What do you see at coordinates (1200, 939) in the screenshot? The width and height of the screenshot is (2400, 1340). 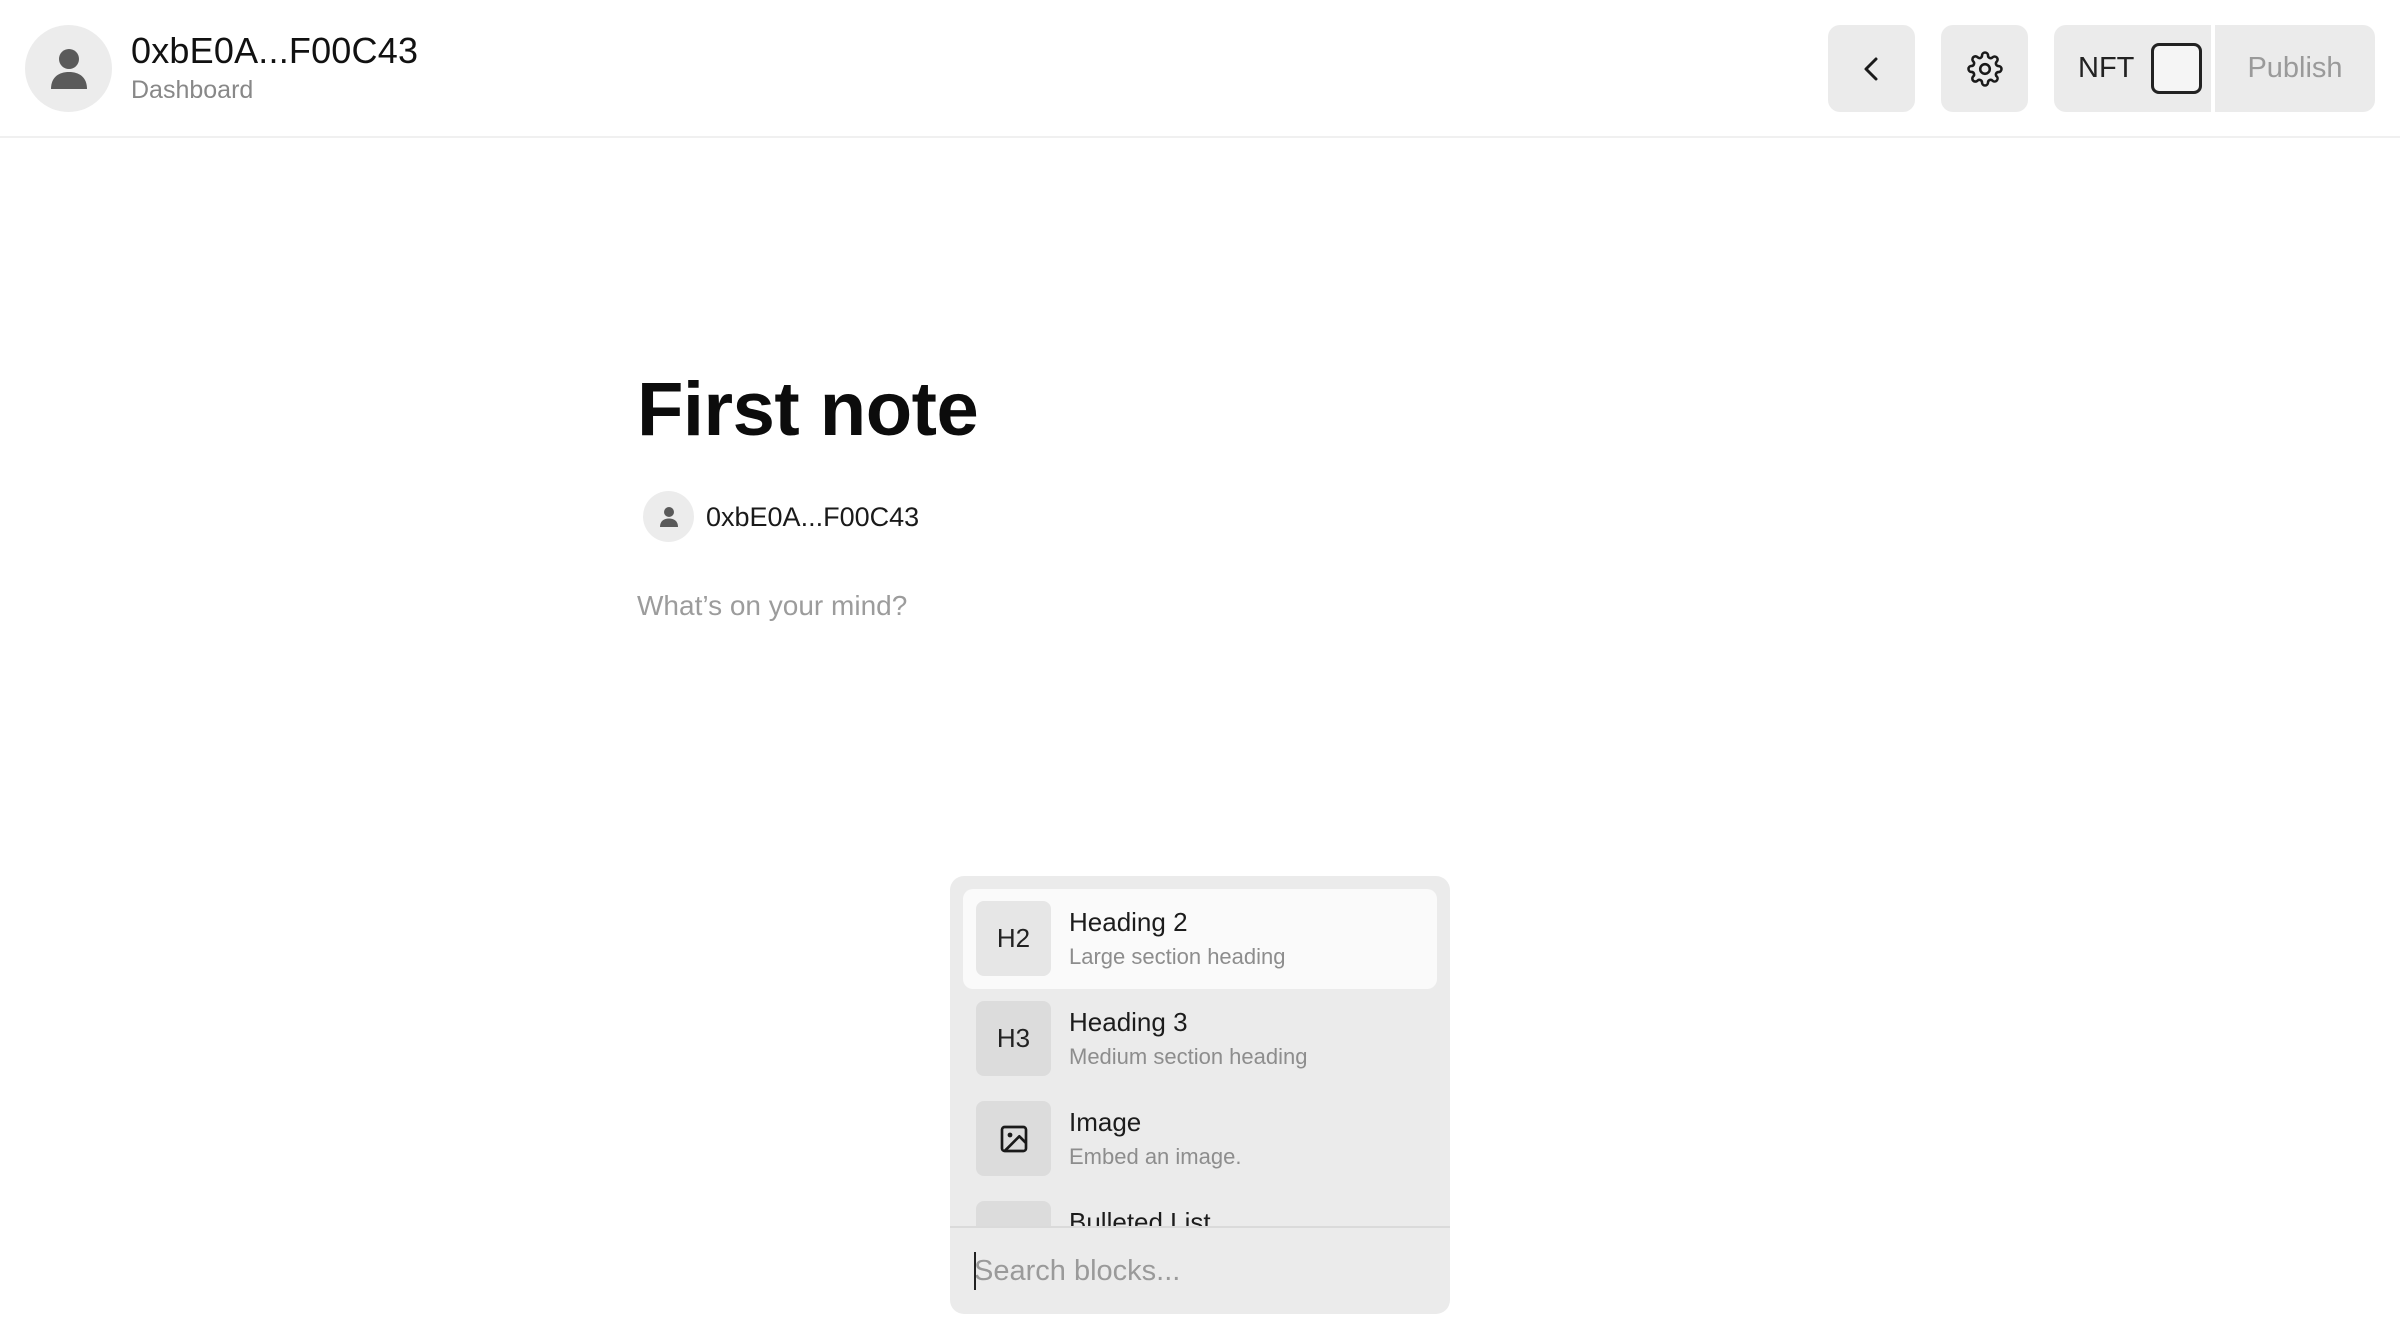 I see `block-item-heading-2: H2 Heading 2 Large section heading` at bounding box center [1200, 939].